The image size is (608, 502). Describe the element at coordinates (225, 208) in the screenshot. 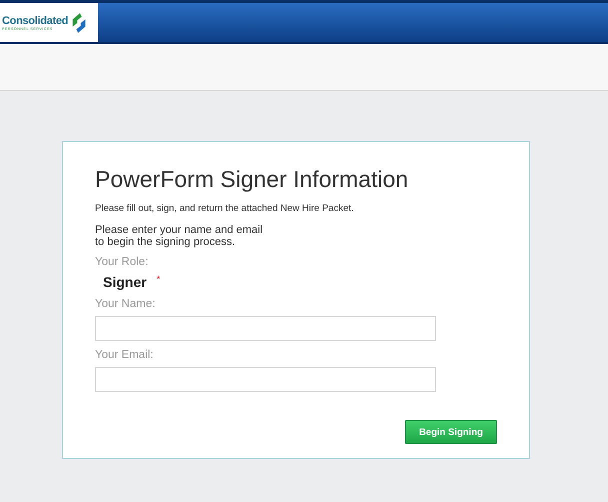

I see `instructions-text: Please fill out, sign, and return the attached New Hire Packet.` at that location.